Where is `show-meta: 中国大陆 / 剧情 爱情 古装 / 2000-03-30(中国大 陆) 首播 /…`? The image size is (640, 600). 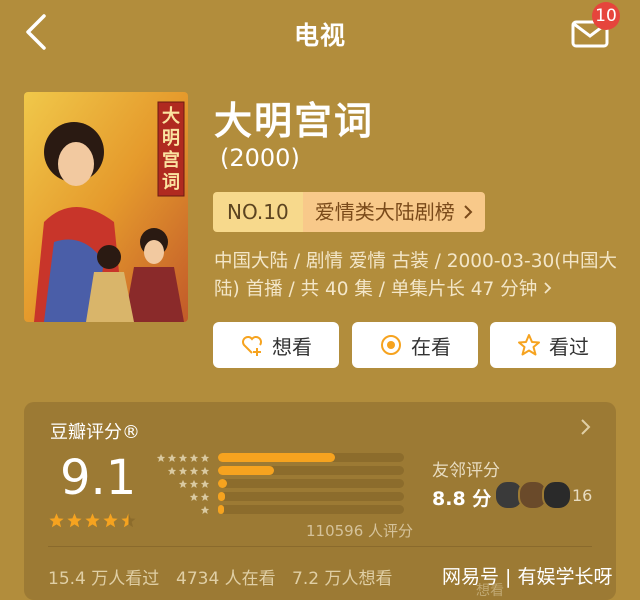
show-meta: 中国大陆 / 剧情 爱情 古装 / 2000-03-30(中国大 陆) 首播 /… is located at coordinates (416, 276).